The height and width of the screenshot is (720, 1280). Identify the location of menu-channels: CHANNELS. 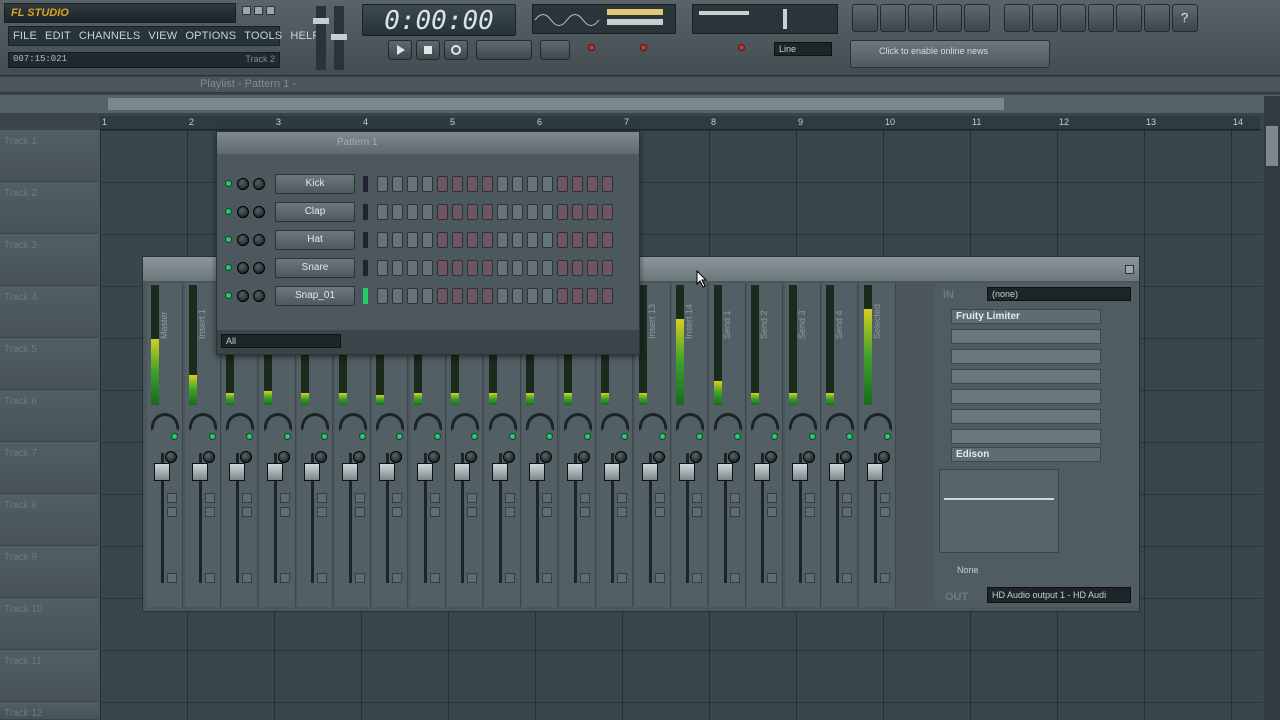
(110, 36).